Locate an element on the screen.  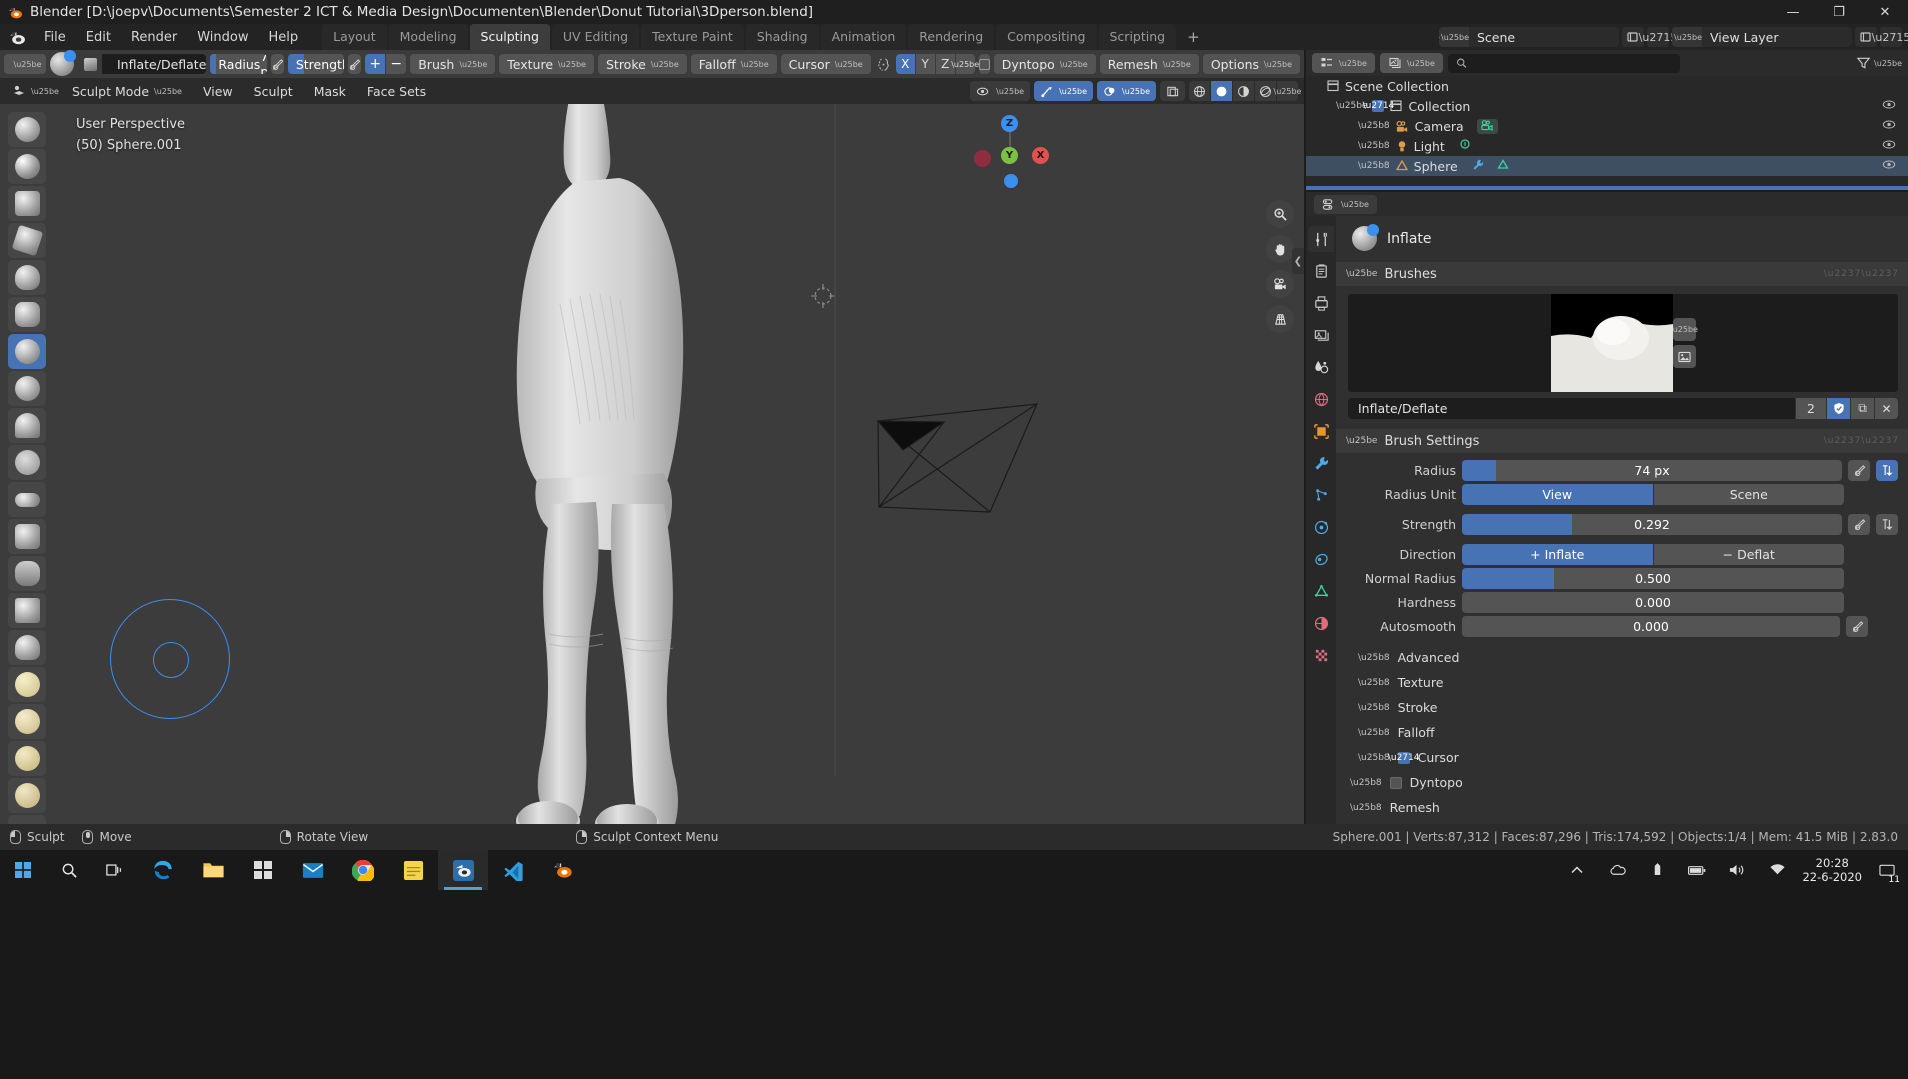
autosmooth-pressure-icon is located at coordinates (1857, 626).